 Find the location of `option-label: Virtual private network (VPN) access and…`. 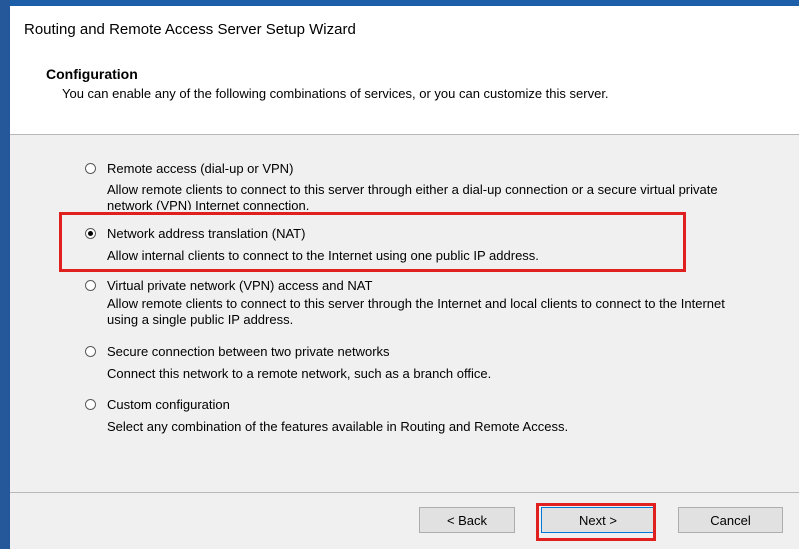

option-label: Virtual private network (VPN) access and… is located at coordinates (239, 285).